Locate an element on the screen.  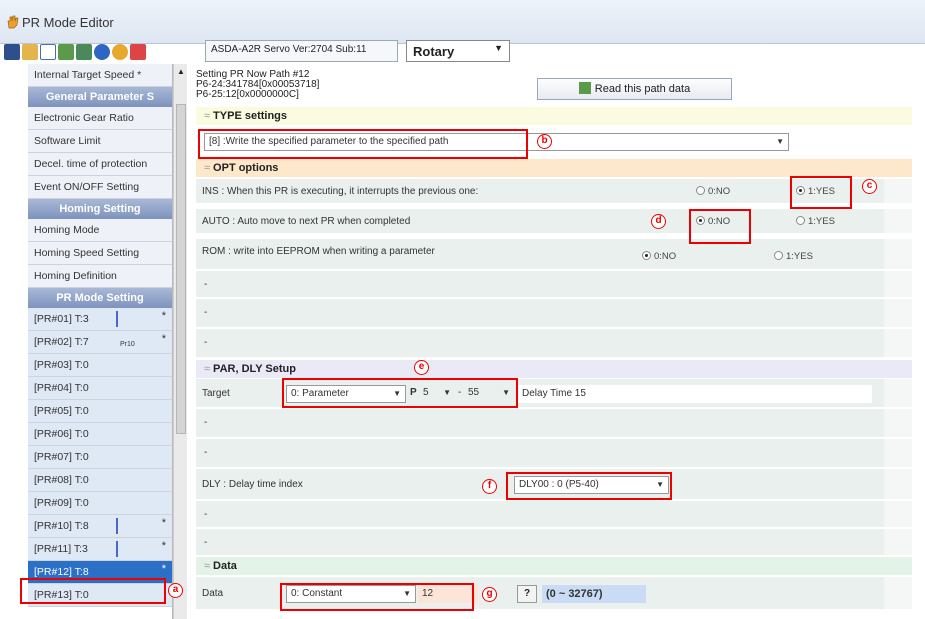
sidebar-item-pr09: [PR#09] T:0 is located at coordinates (100, 503).